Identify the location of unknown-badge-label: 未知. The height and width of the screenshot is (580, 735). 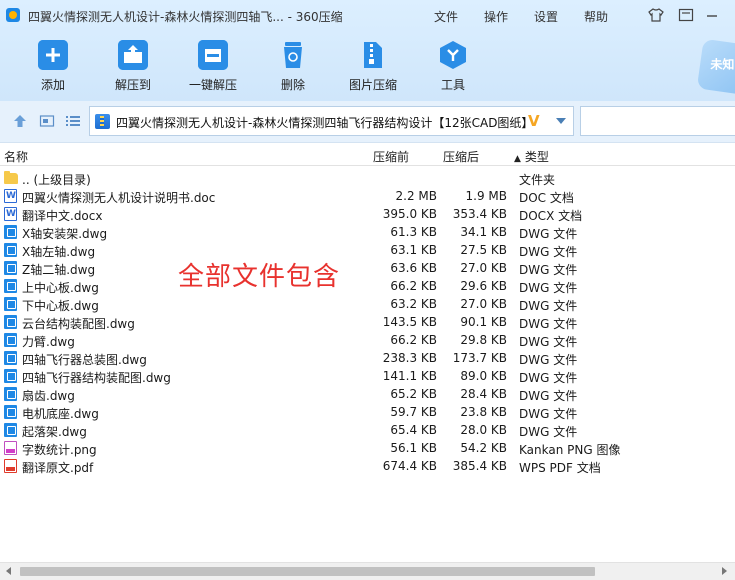
(722, 64).